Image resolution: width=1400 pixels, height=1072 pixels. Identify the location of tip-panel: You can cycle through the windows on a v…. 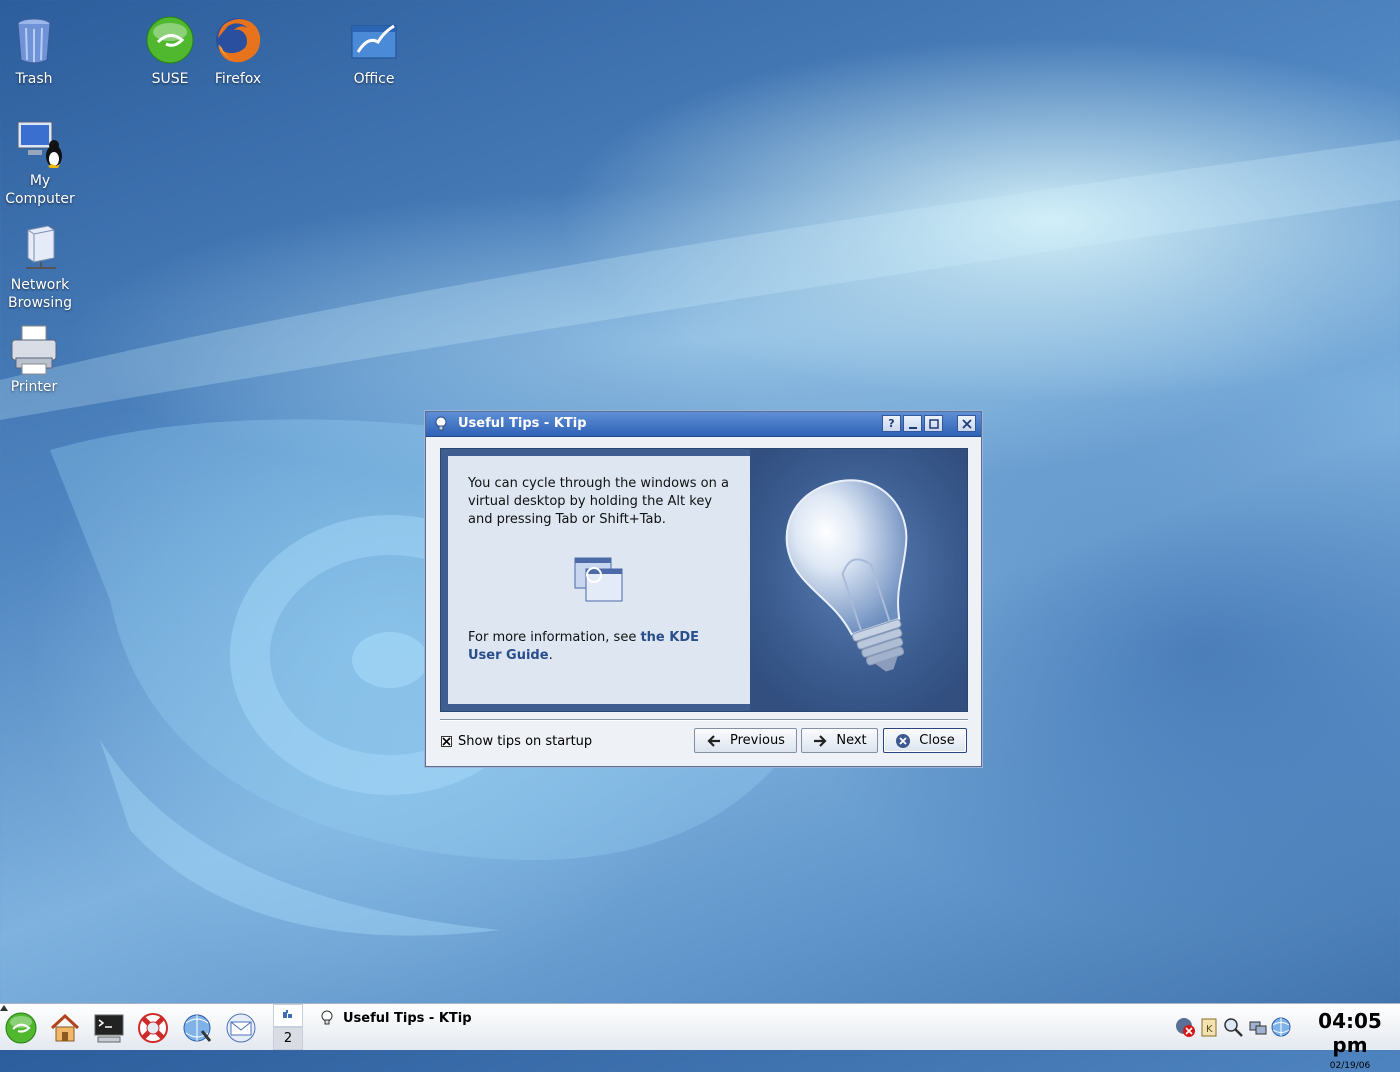
(599, 580).